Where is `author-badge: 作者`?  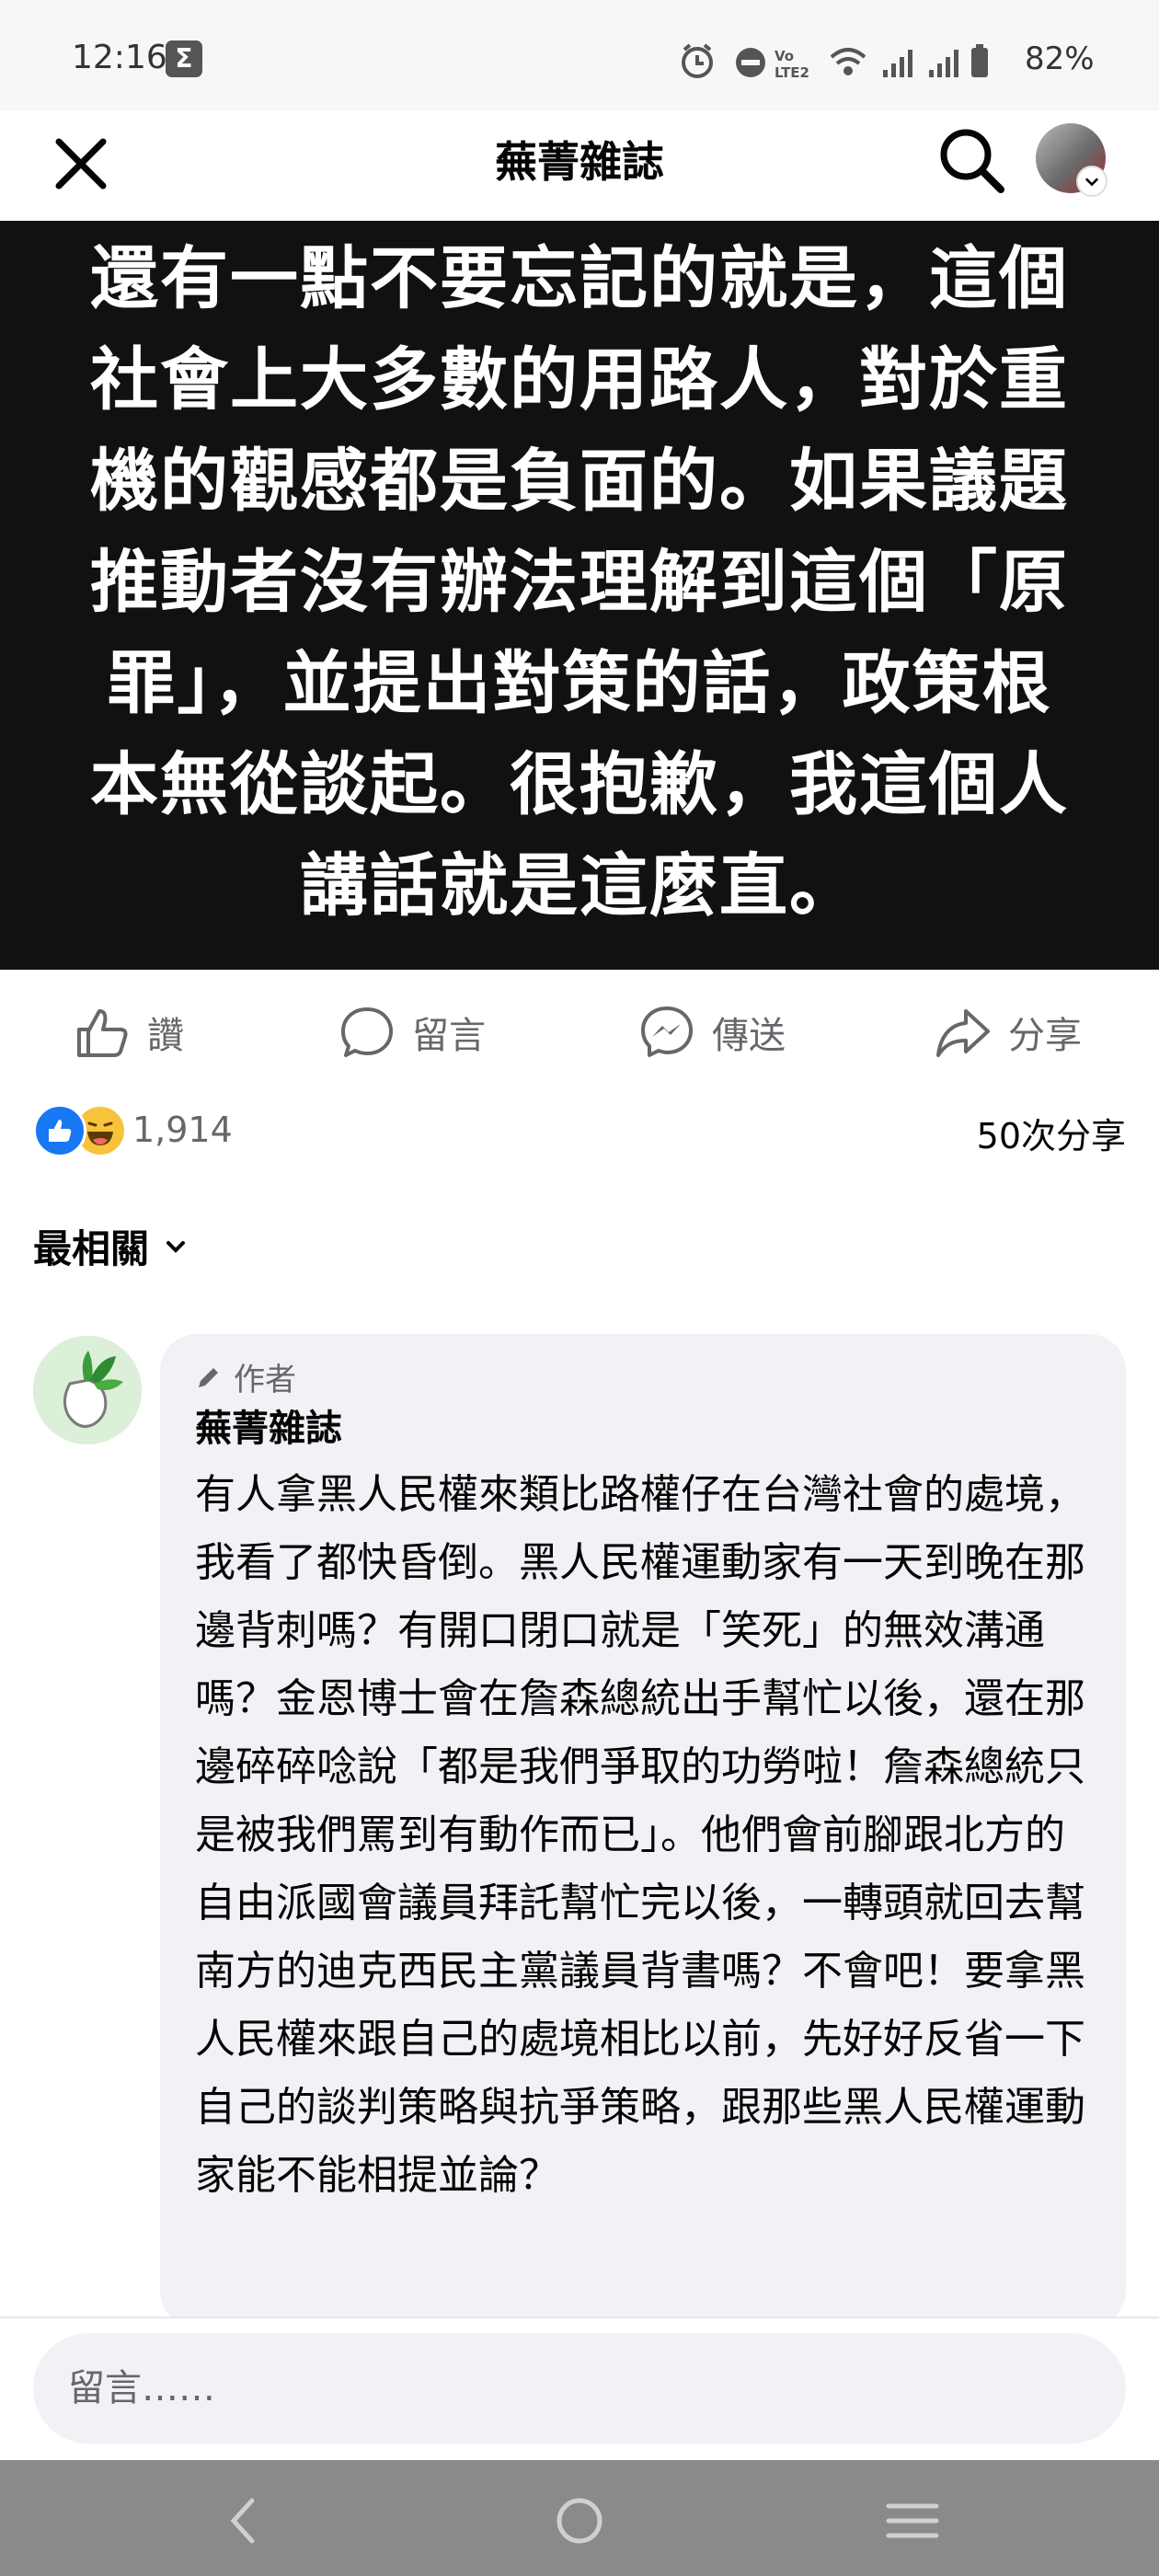 author-badge: 作者 is located at coordinates (245, 1376).